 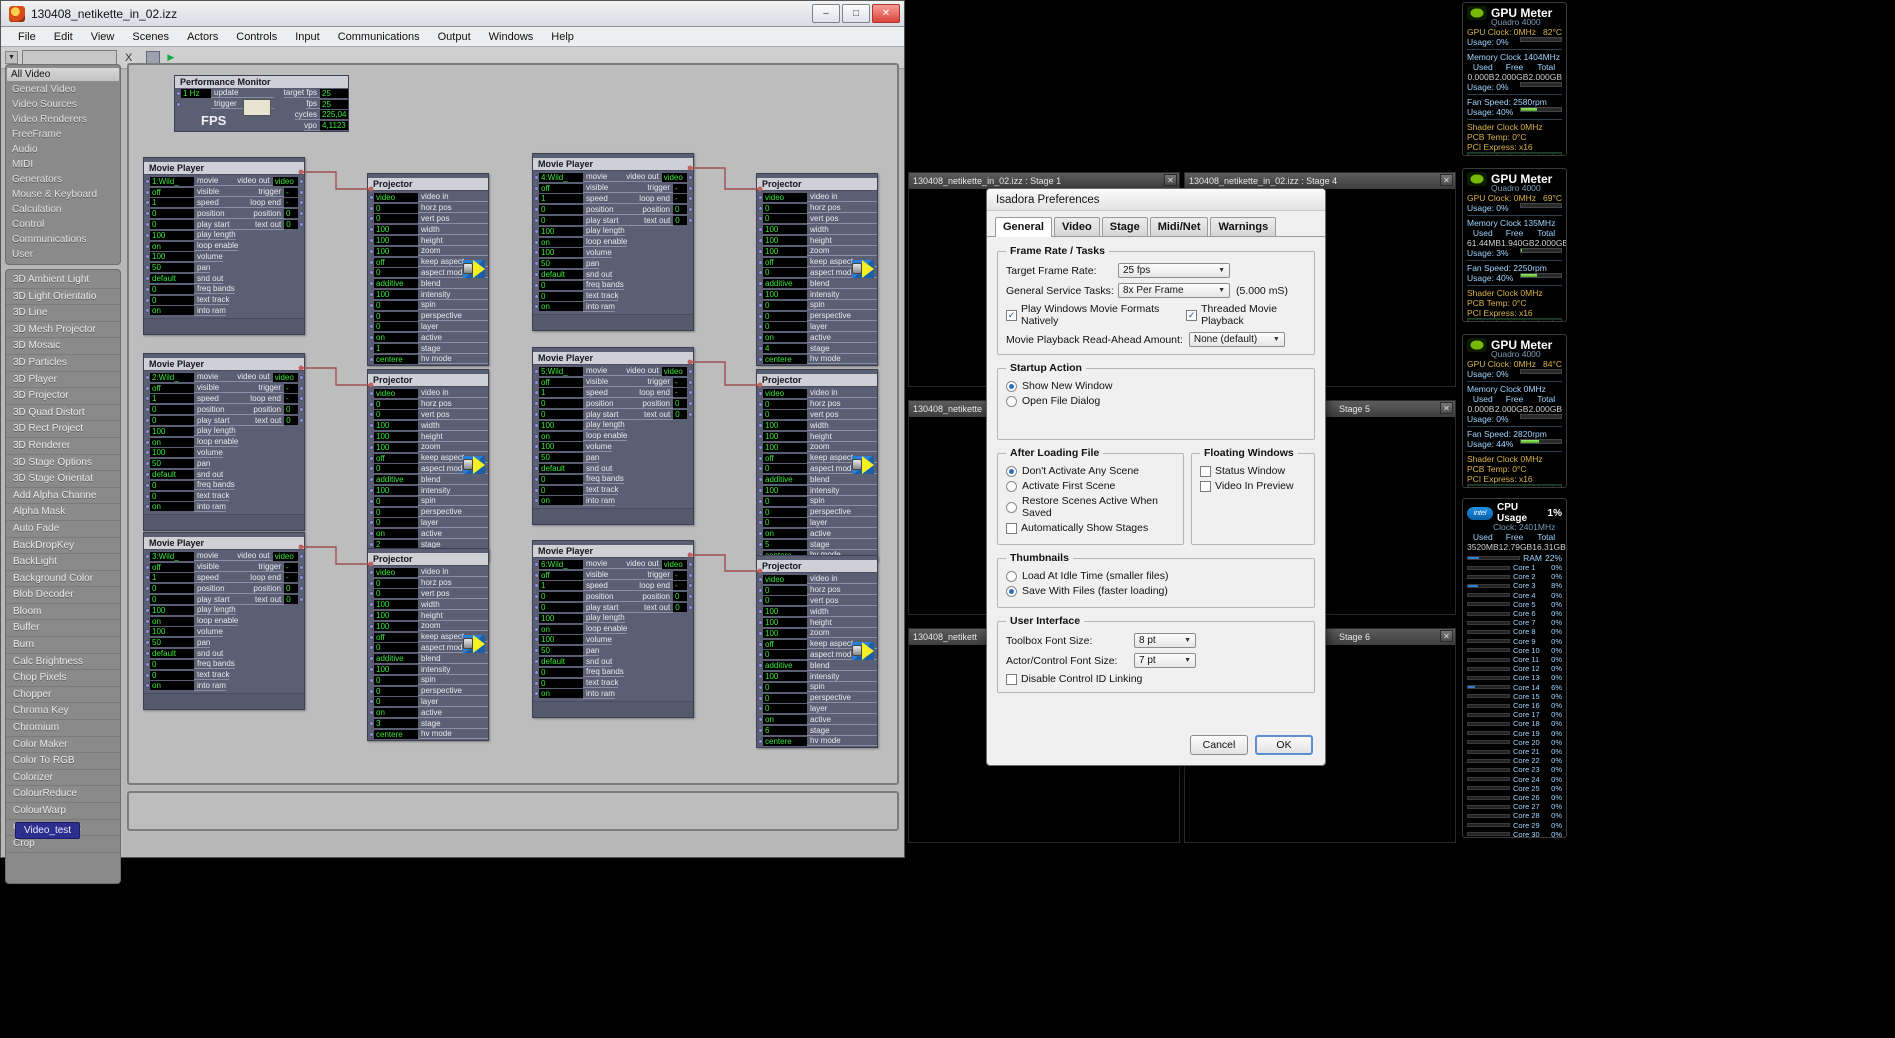 What do you see at coordinates (150, 37) in the screenshot?
I see `menu-scenes: Scenes` at bounding box center [150, 37].